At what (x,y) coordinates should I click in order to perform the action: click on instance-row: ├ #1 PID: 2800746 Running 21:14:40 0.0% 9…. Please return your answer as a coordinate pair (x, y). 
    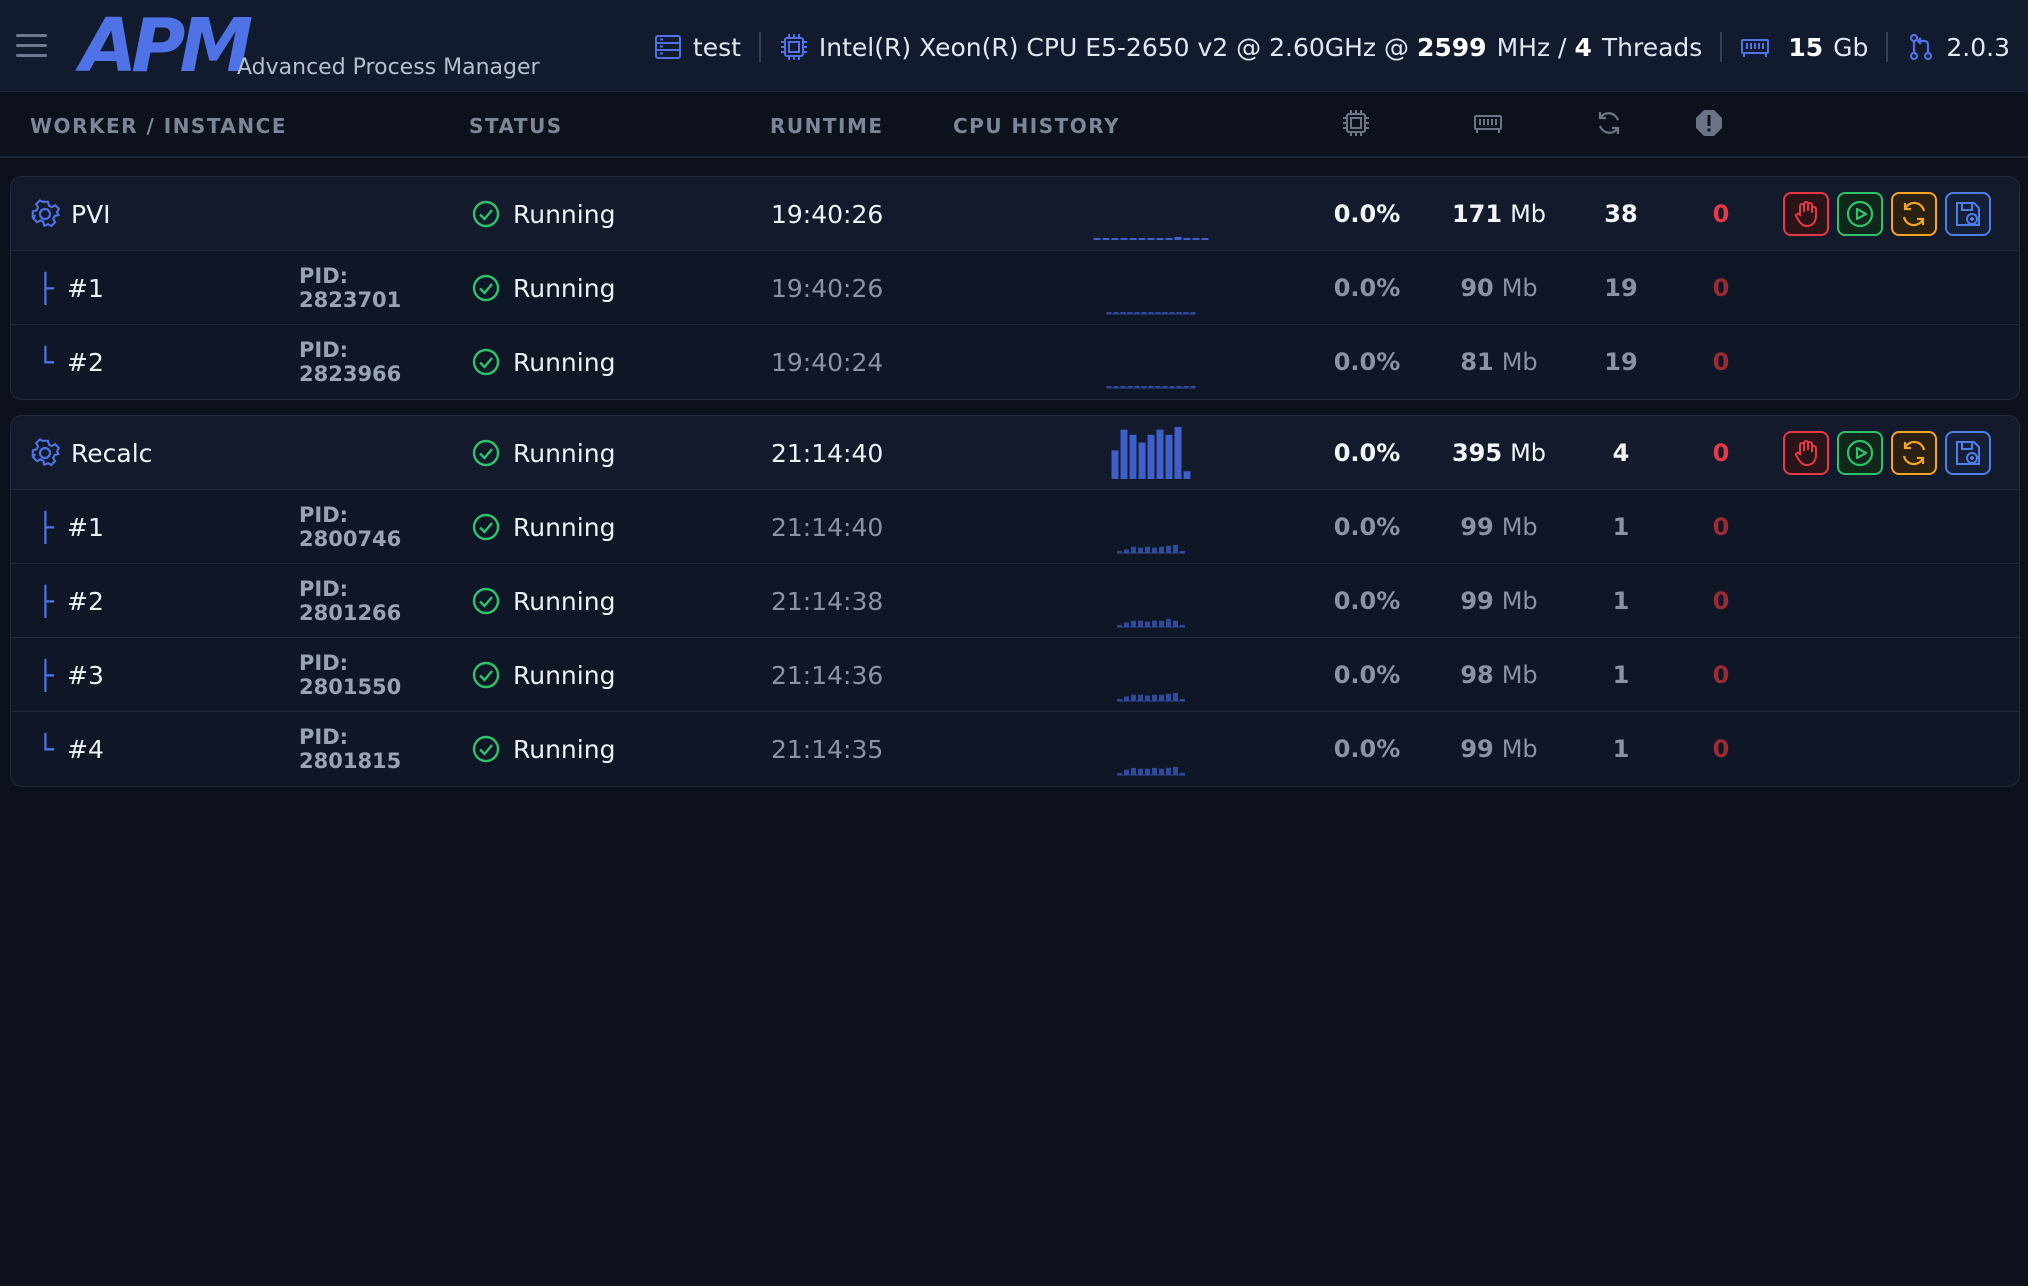
    Looking at the image, I should click on (1015, 527).